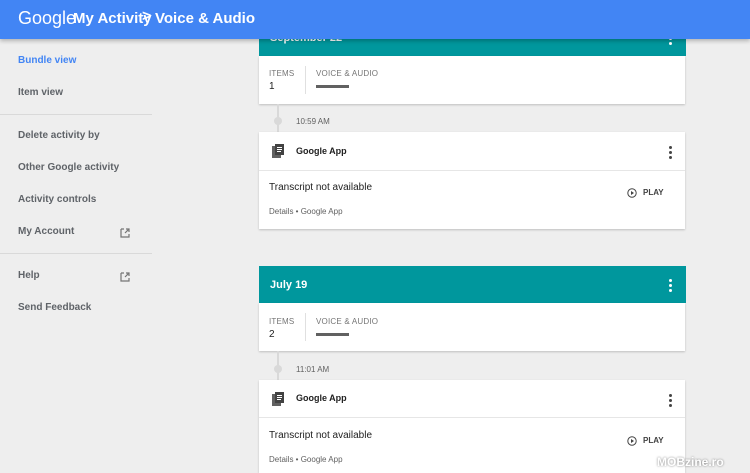  Describe the element at coordinates (375, 19) in the screenshot. I see `app-header: Google My Activity > Voice & Audio` at that location.